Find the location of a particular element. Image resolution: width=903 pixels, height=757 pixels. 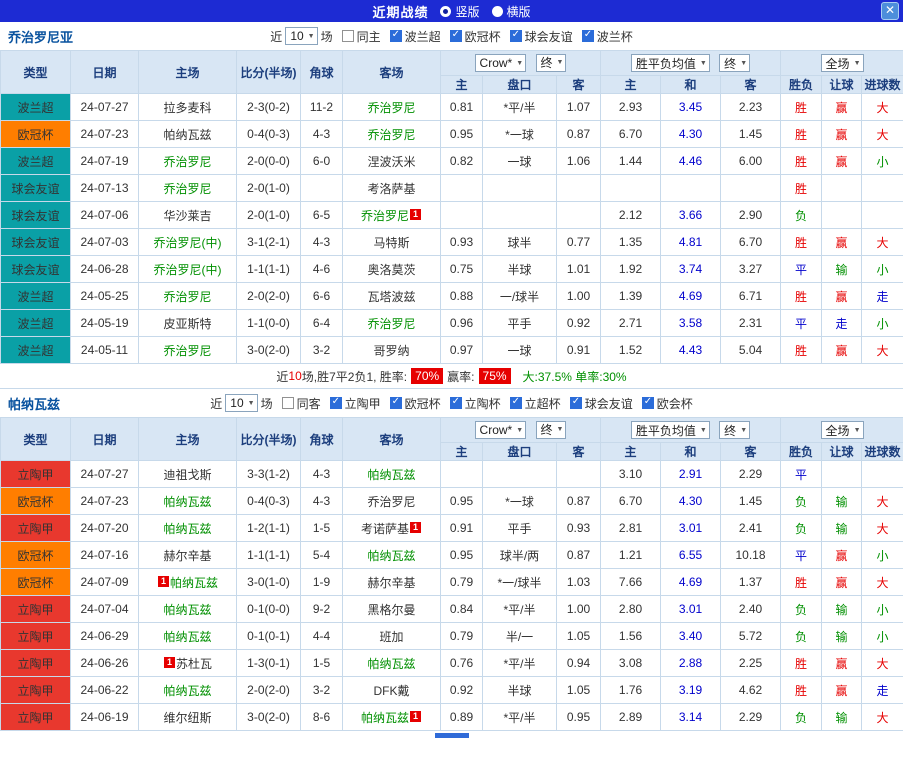

team-name: 维尔纽斯 is located at coordinates (187, 718).